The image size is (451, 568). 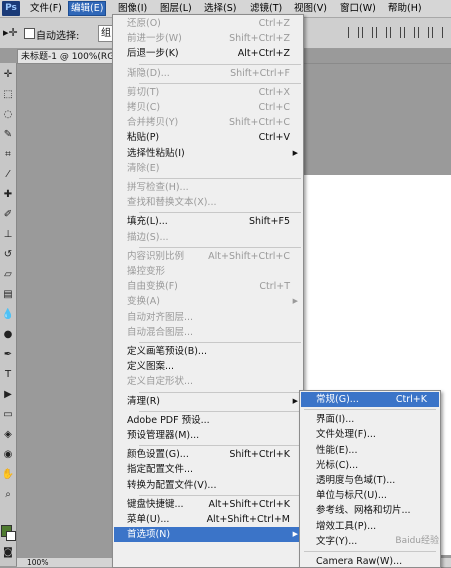 What do you see at coordinates (8, 195) in the screenshot?
I see `healing-brush-icon: ✚` at bounding box center [8, 195].